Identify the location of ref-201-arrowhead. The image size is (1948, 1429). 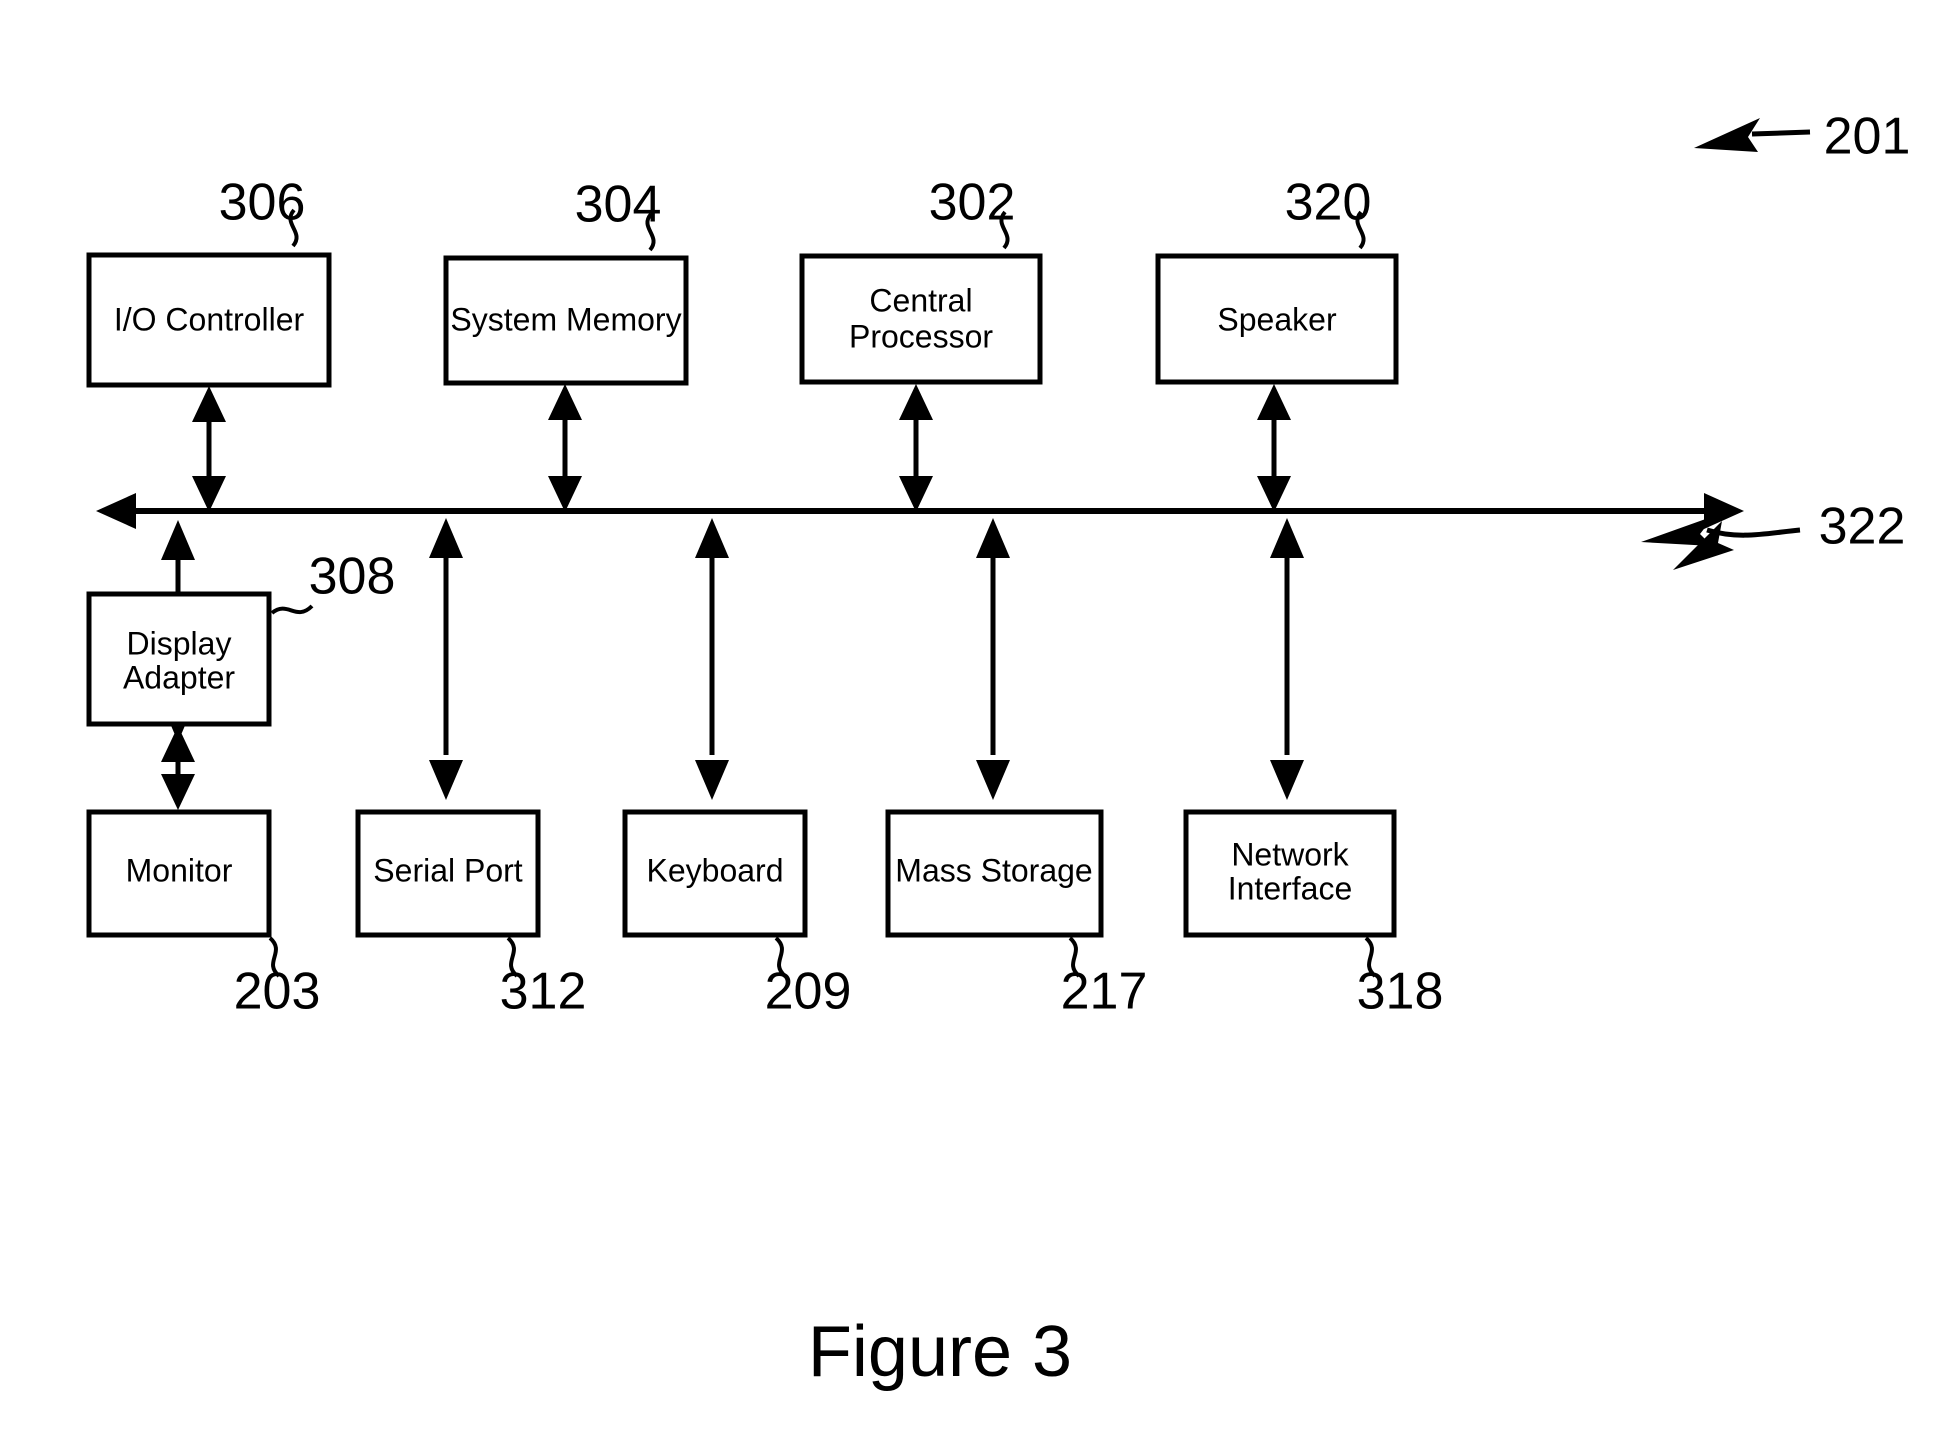
(1727, 135).